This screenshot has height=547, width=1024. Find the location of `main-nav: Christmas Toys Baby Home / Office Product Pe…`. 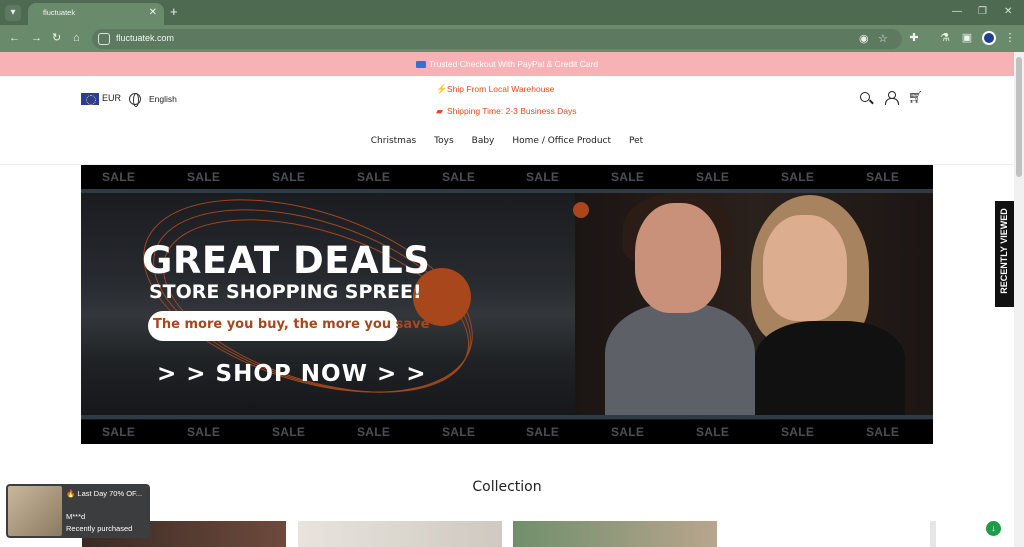

main-nav: Christmas Toys Baby Home / Office Product Pe… is located at coordinates (507, 141).